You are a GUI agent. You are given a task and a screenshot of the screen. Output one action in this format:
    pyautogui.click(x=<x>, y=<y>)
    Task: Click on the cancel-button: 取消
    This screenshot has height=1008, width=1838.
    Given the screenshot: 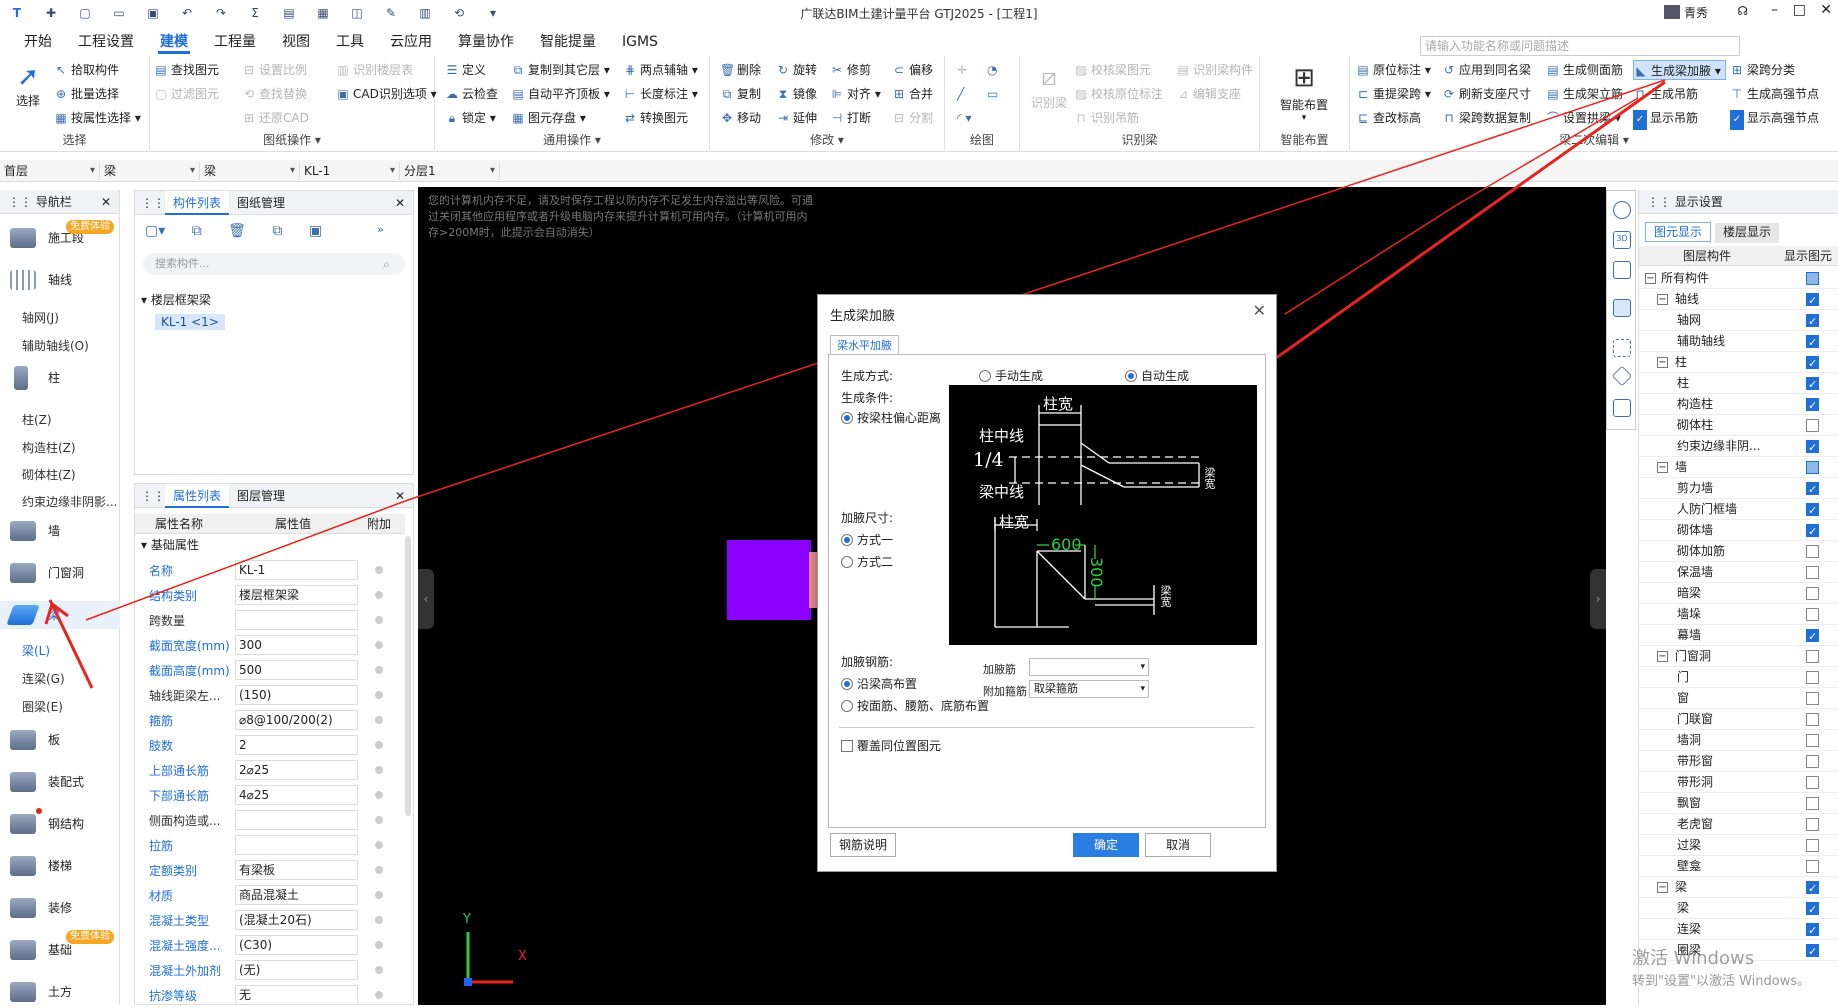 What is the action you would take?
    pyautogui.click(x=1178, y=845)
    